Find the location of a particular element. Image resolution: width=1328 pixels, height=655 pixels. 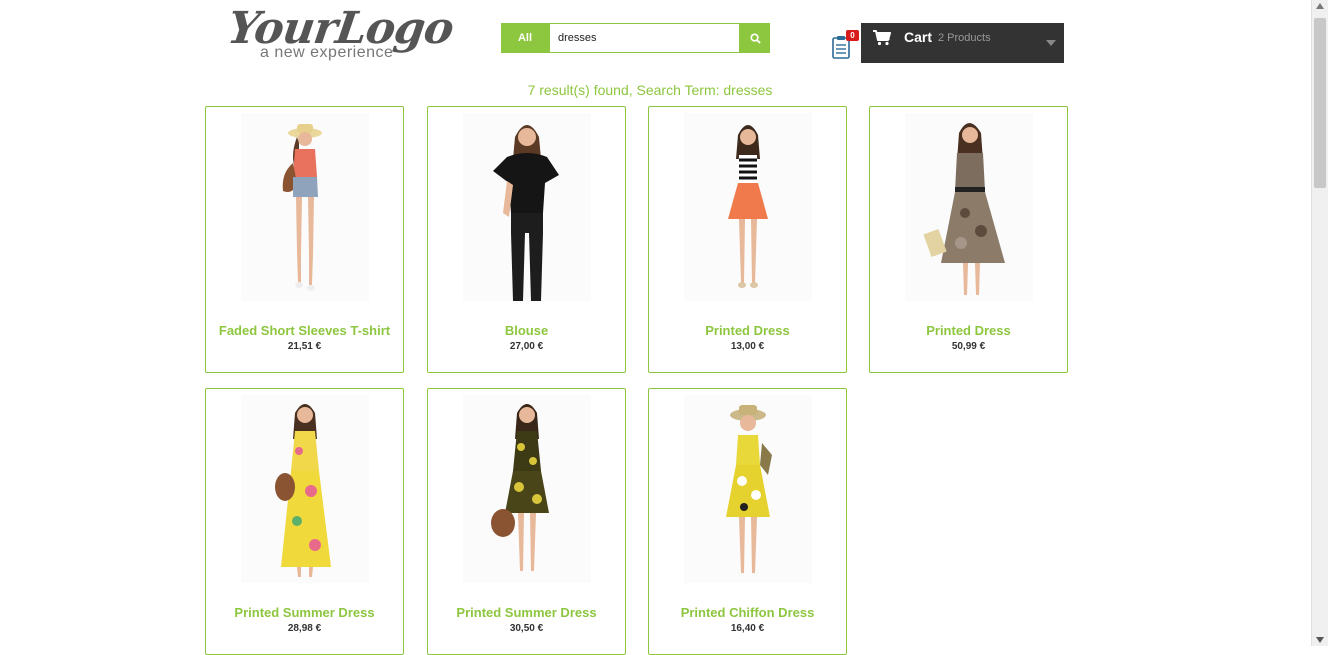

product-card: Blouse 27,00 € is located at coordinates (526, 239).